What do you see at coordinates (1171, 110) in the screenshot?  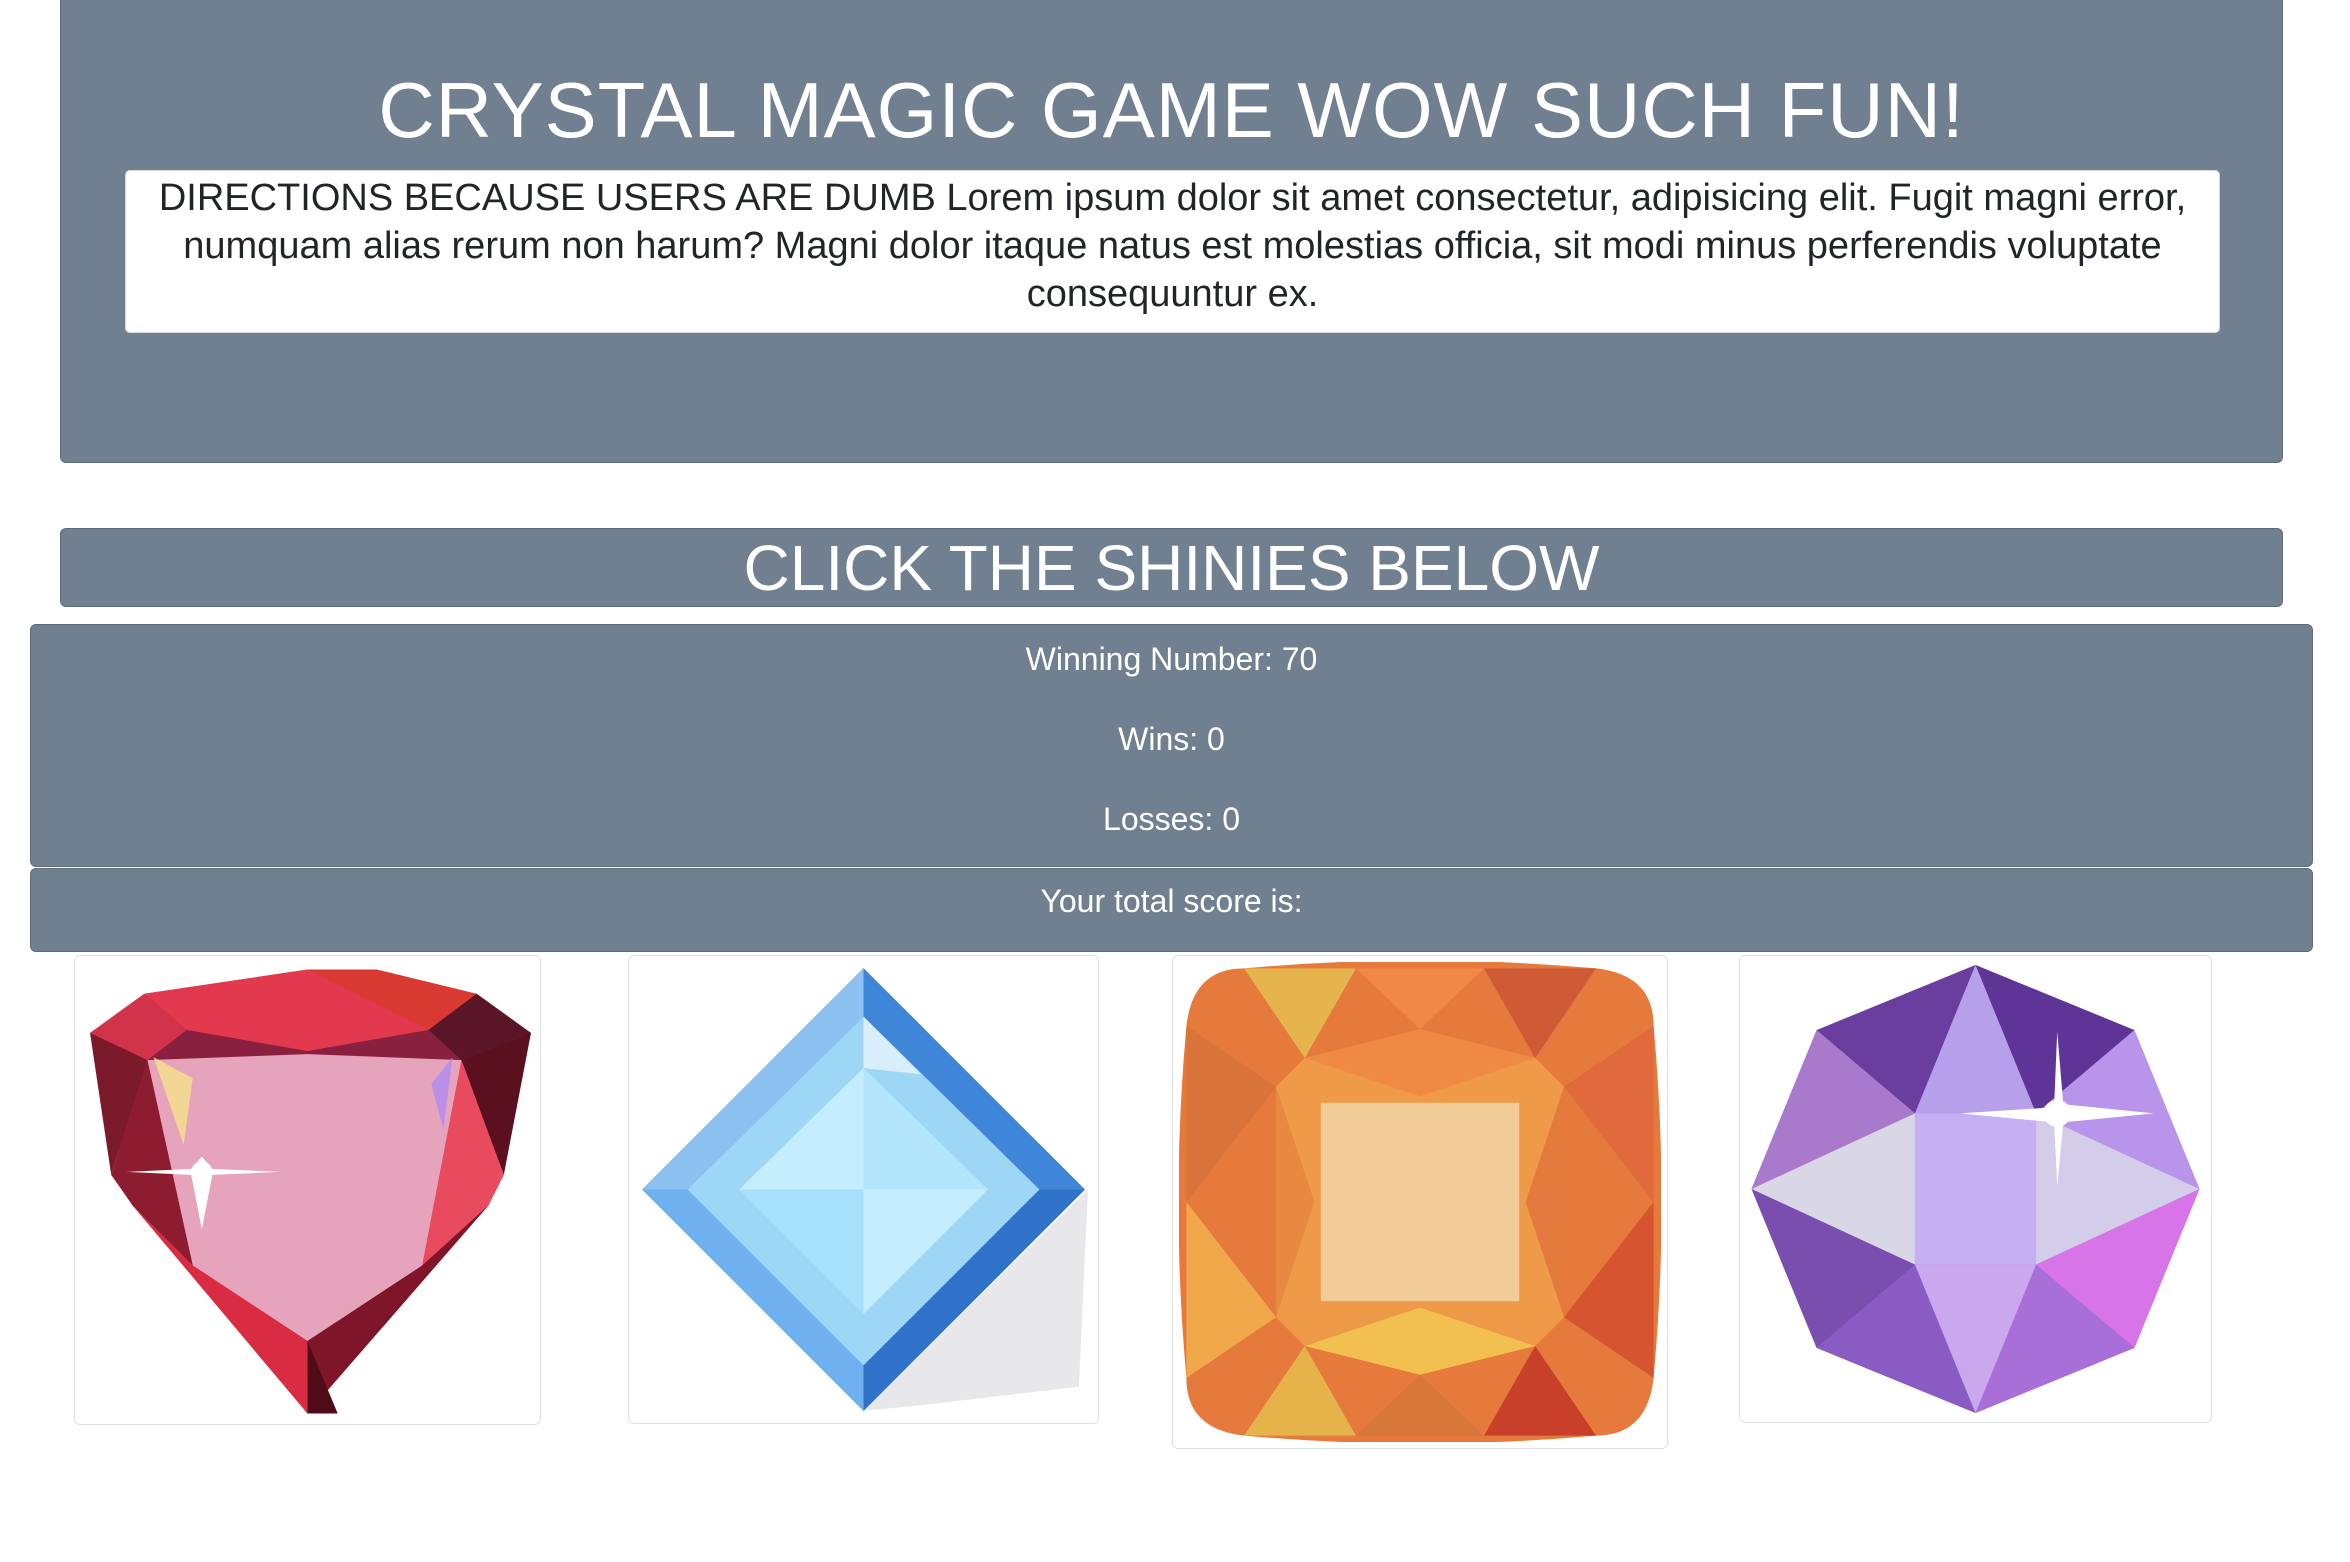 I see `page-title: CRYSTAL MAGIC GAME WOW SUCH FUN!` at bounding box center [1171, 110].